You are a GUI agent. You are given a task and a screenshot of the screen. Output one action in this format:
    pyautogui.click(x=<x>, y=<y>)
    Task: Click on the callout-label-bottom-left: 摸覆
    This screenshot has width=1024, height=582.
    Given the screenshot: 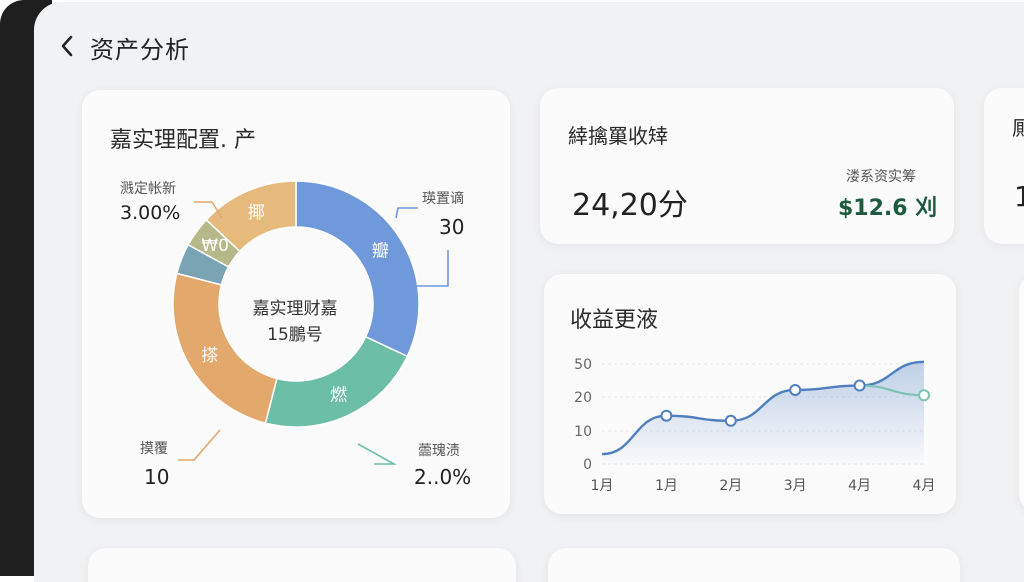 What is the action you would take?
    pyautogui.click(x=154, y=449)
    